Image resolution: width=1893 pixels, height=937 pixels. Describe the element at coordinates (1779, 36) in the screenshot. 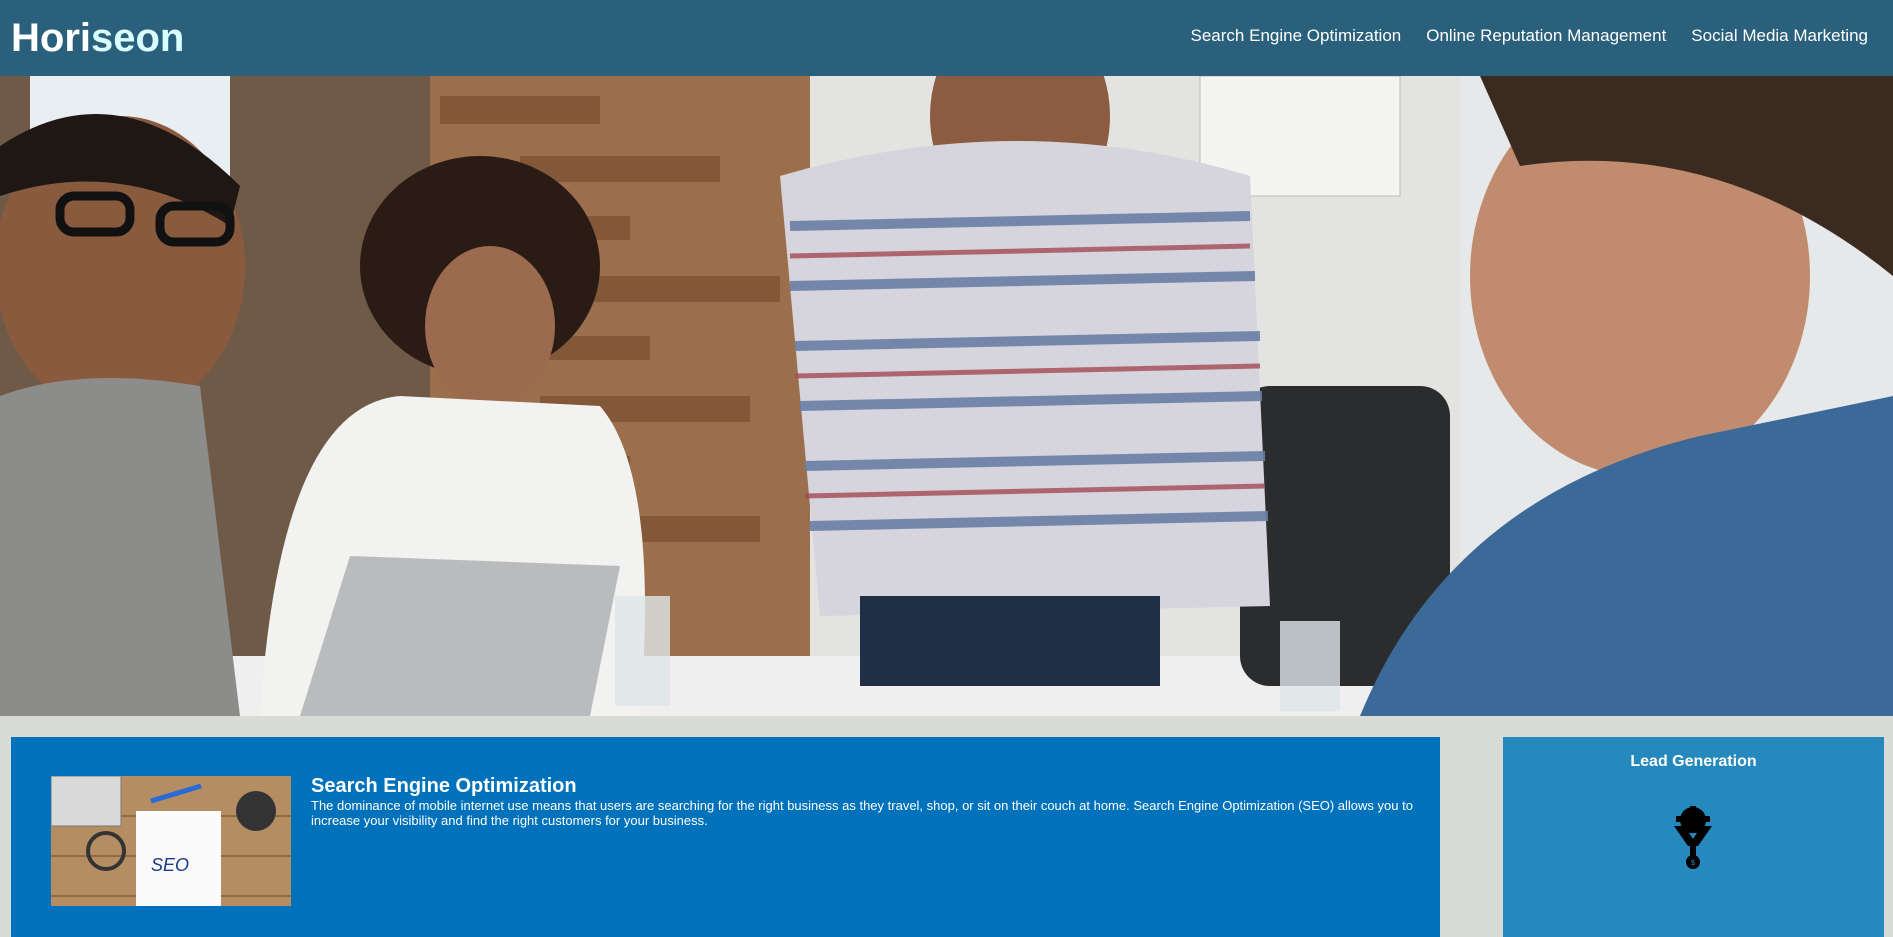

I see `nav-link-social-media: Social Media Marketing` at that location.